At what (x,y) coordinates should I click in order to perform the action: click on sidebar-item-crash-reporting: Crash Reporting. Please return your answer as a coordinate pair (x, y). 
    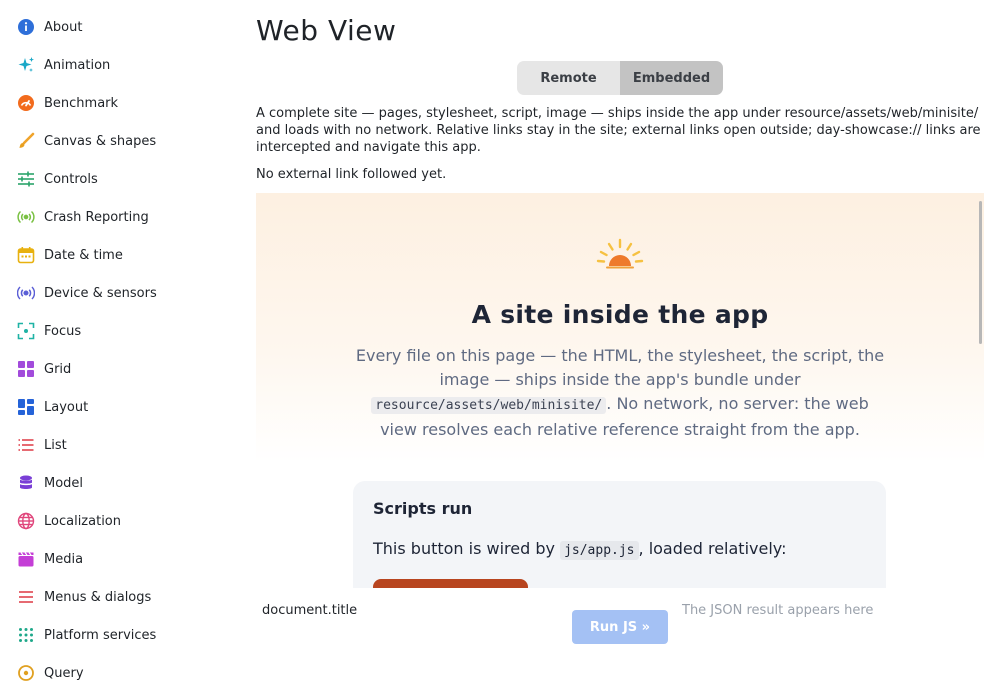
    Looking at the image, I should click on (120, 217).